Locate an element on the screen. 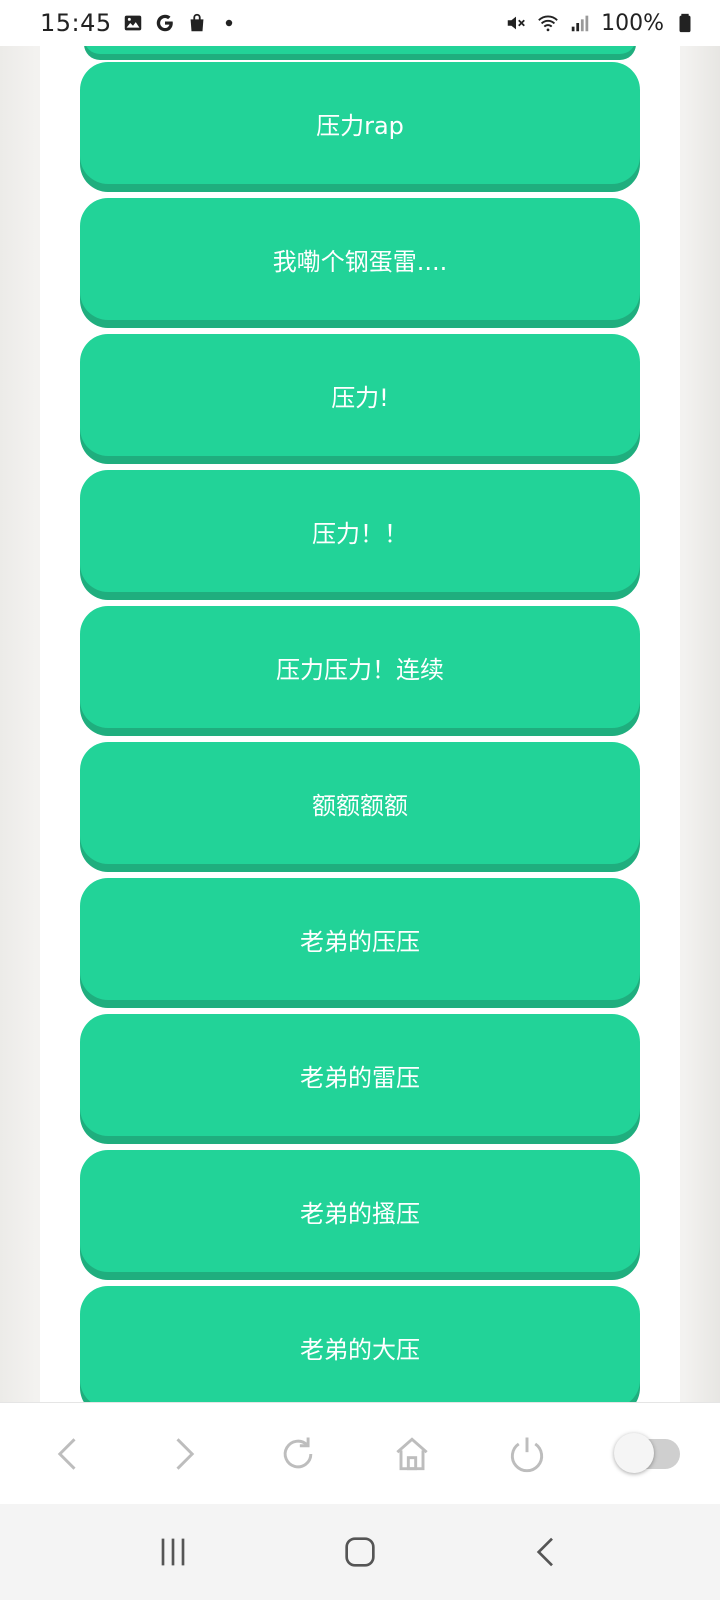 The height and width of the screenshot is (1600, 720). mute-icon is located at coordinates (516, 23).